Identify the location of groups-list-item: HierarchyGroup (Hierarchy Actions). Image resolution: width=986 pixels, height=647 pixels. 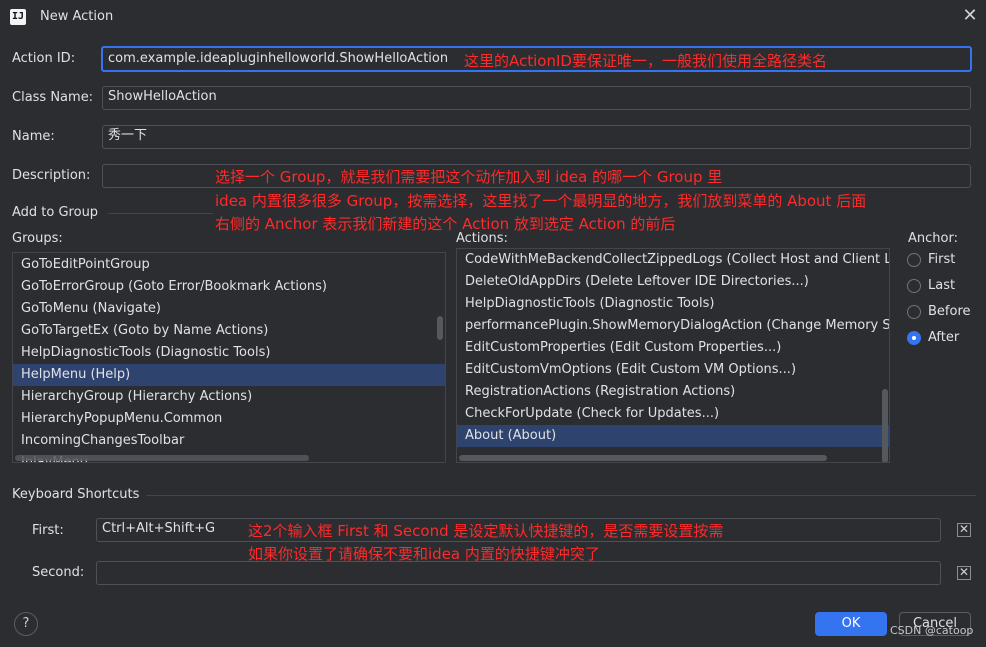
(229, 397).